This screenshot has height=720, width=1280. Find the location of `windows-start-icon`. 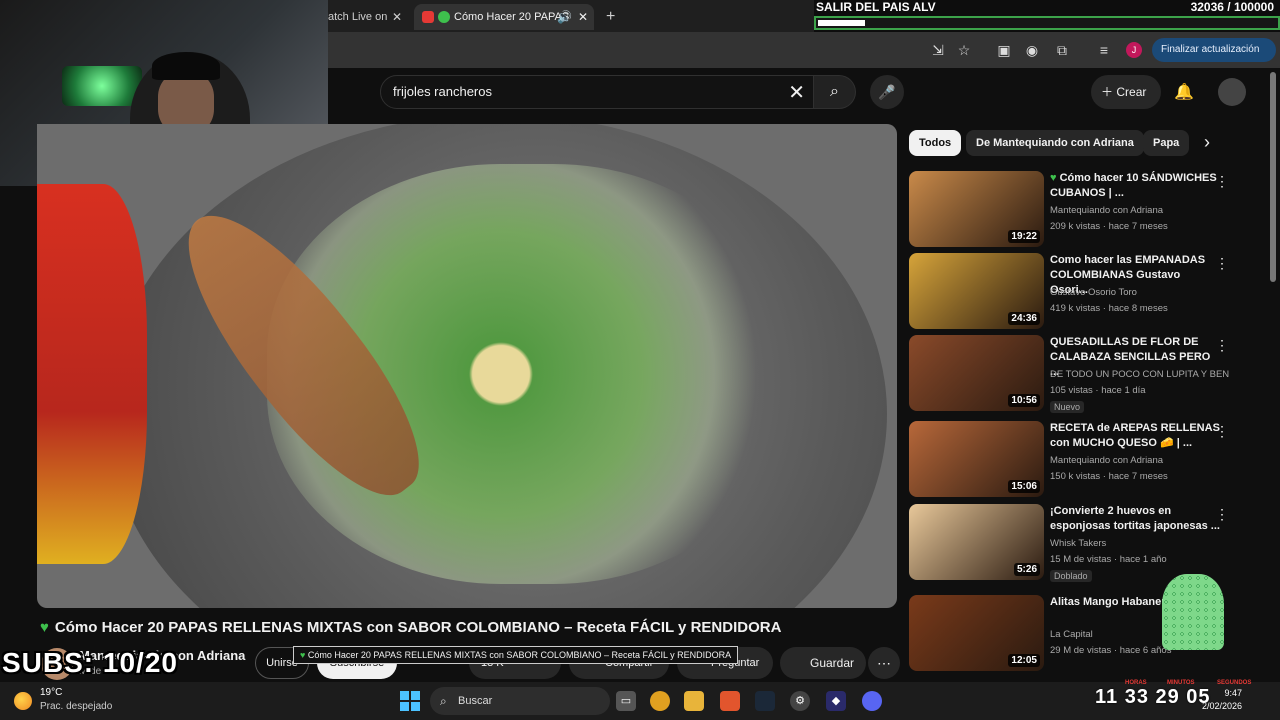

windows-start-icon is located at coordinates (410, 701).